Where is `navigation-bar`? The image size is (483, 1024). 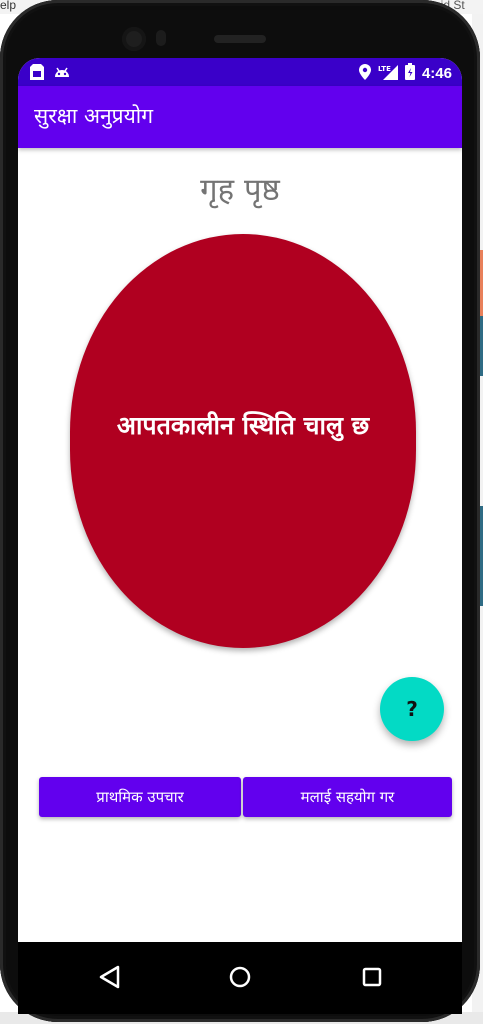
navigation-bar is located at coordinates (240, 978).